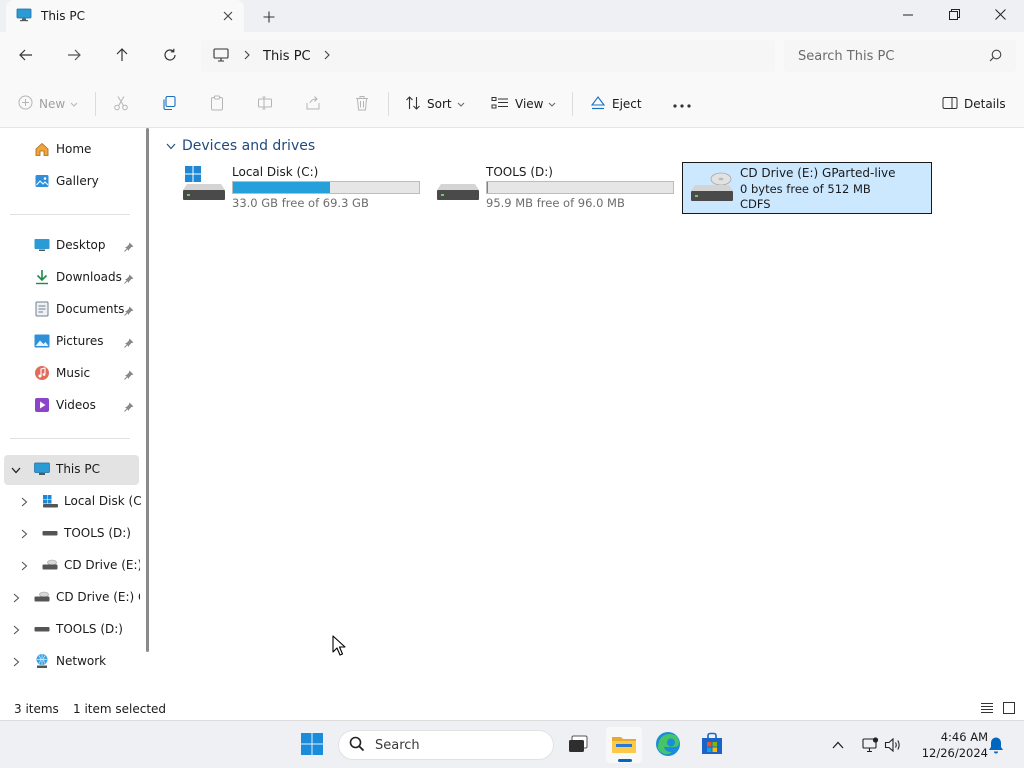 The height and width of the screenshot is (768, 1024). I want to click on refresh-button, so click(170, 56).